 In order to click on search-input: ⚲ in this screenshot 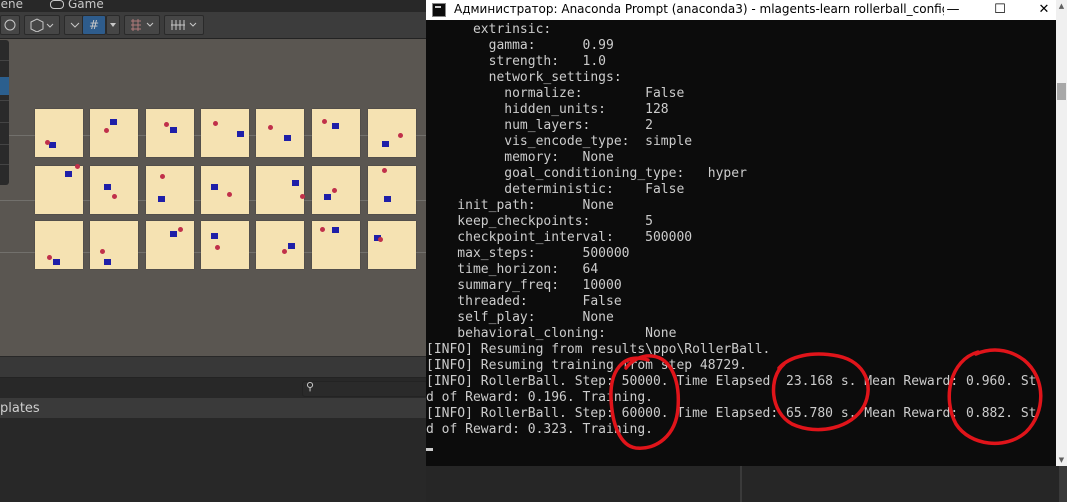, I will do `click(364, 388)`.